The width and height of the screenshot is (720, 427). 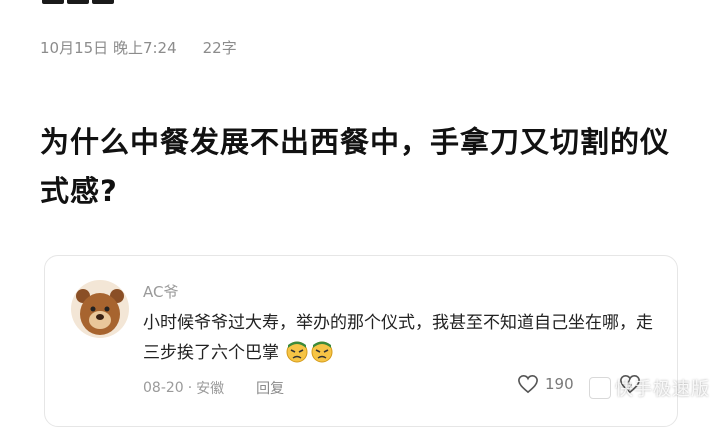 I want to click on bear-avatar-icon, so click(x=100, y=309).